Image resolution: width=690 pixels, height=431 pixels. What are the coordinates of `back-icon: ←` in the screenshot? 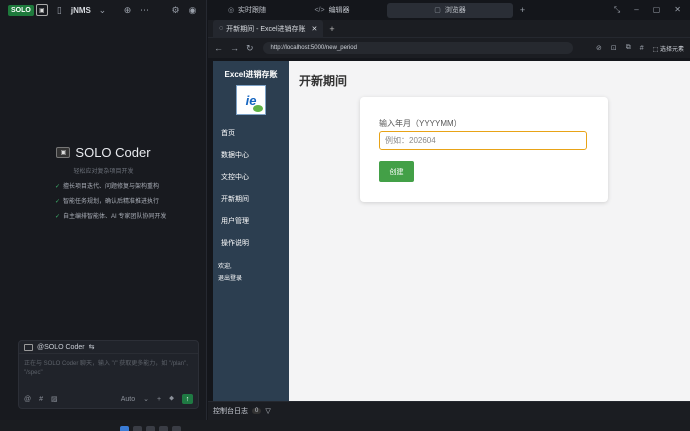 It's located at (218, 48).